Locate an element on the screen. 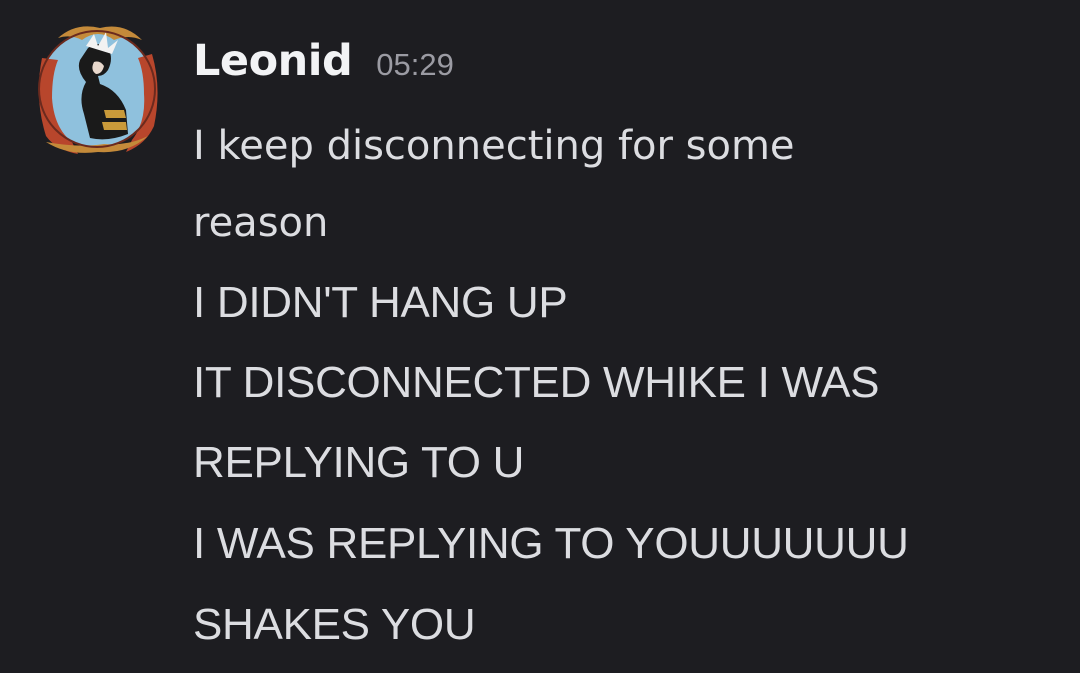 The height and width of the screenshot is (673, 1080). message-line: SHAKES YOU is located at coordinates (334, 624).